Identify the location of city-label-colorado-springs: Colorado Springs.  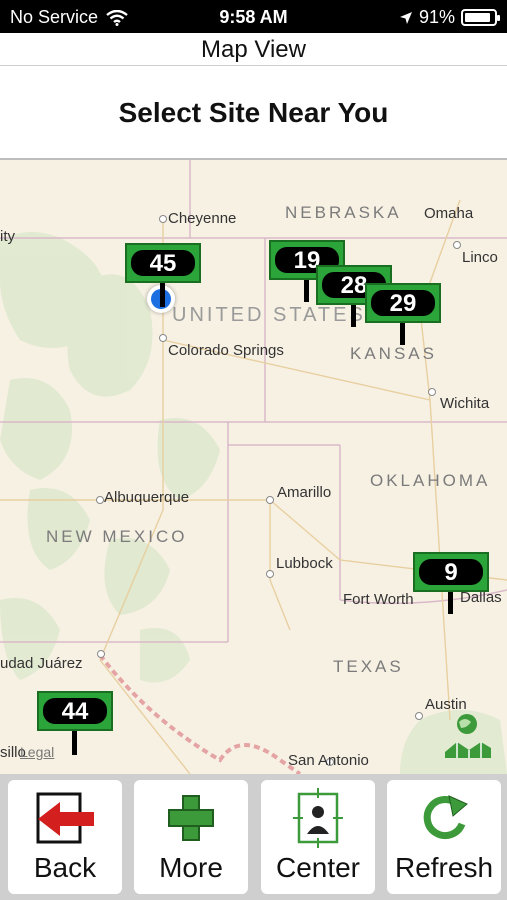
(226, 350).